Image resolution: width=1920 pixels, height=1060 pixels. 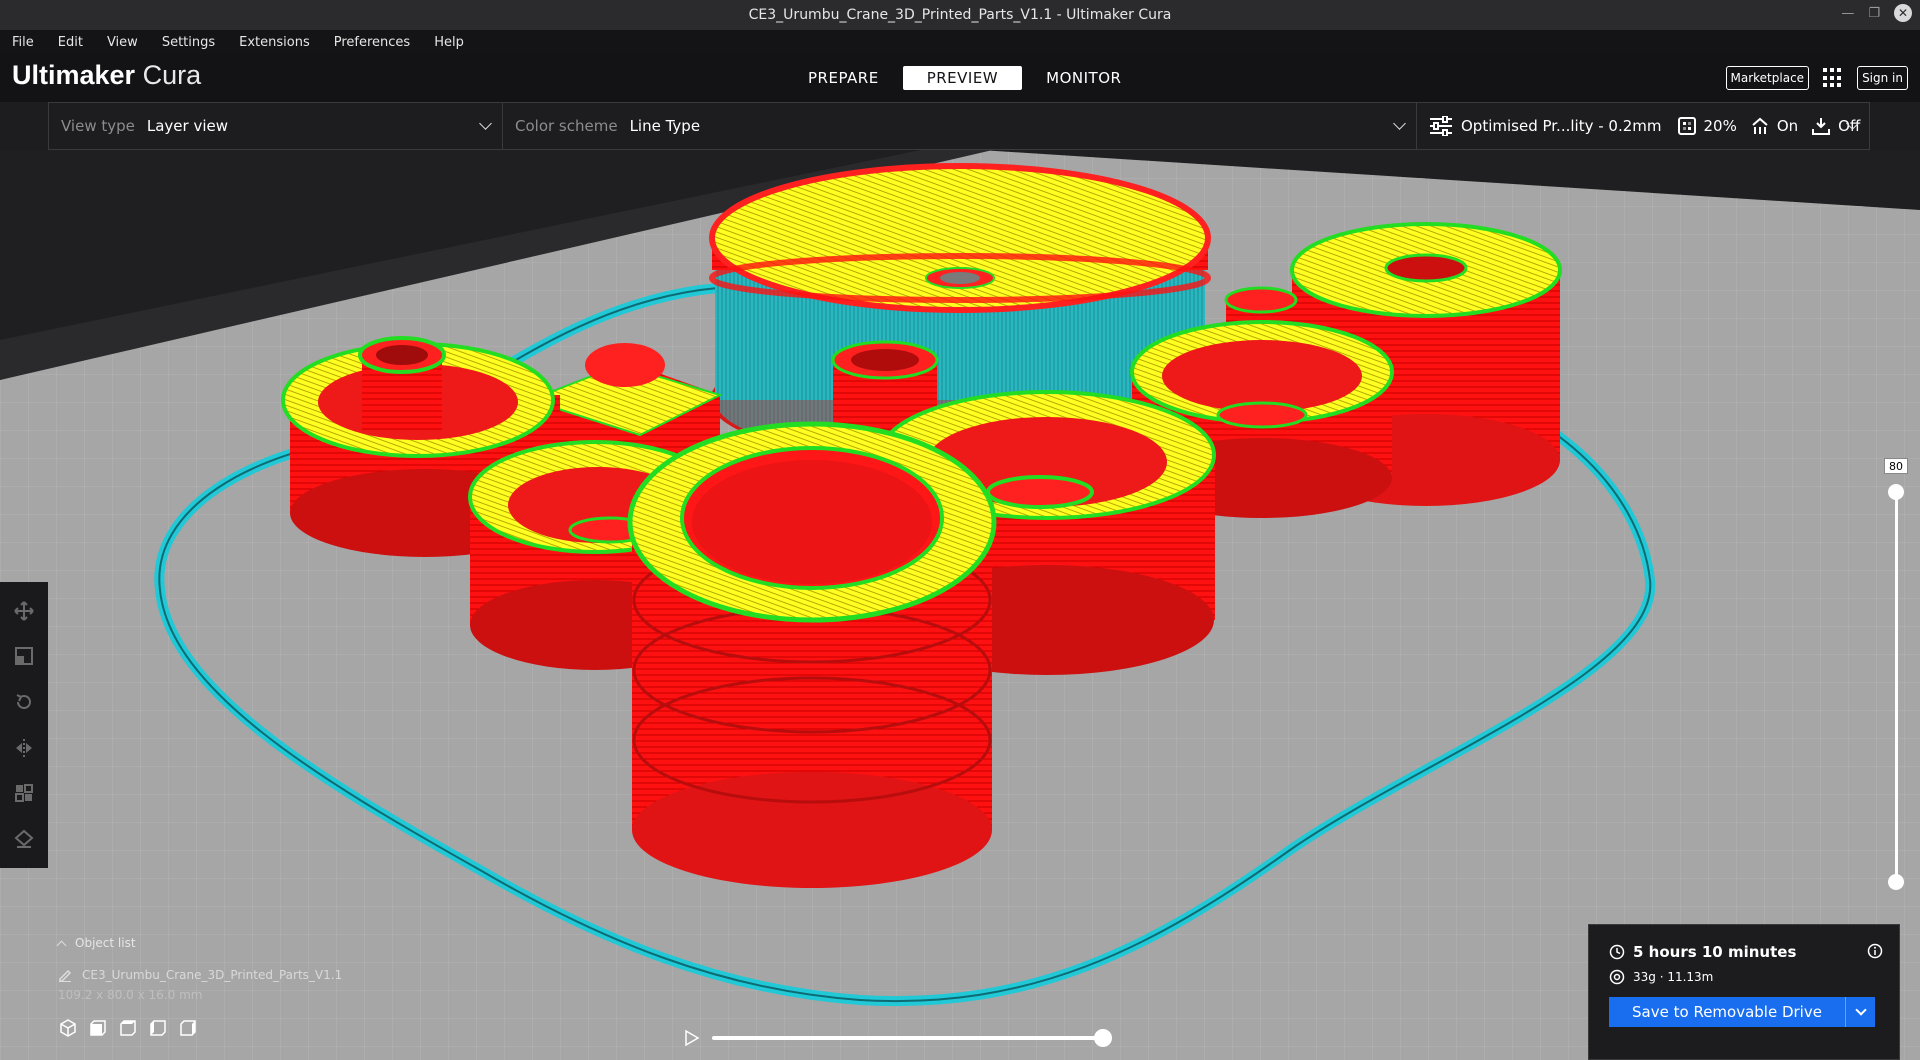 I want to click on close-icon: ✕, so click(x=1903, y=13).